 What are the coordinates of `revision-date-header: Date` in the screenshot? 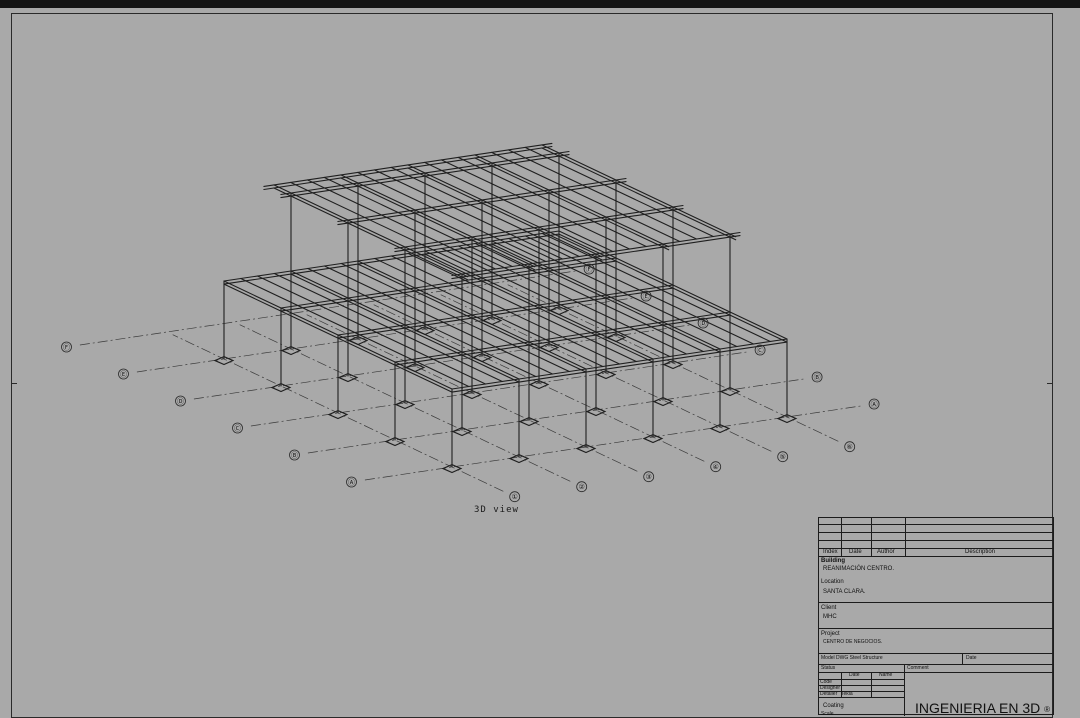 It's located at (855, 552).